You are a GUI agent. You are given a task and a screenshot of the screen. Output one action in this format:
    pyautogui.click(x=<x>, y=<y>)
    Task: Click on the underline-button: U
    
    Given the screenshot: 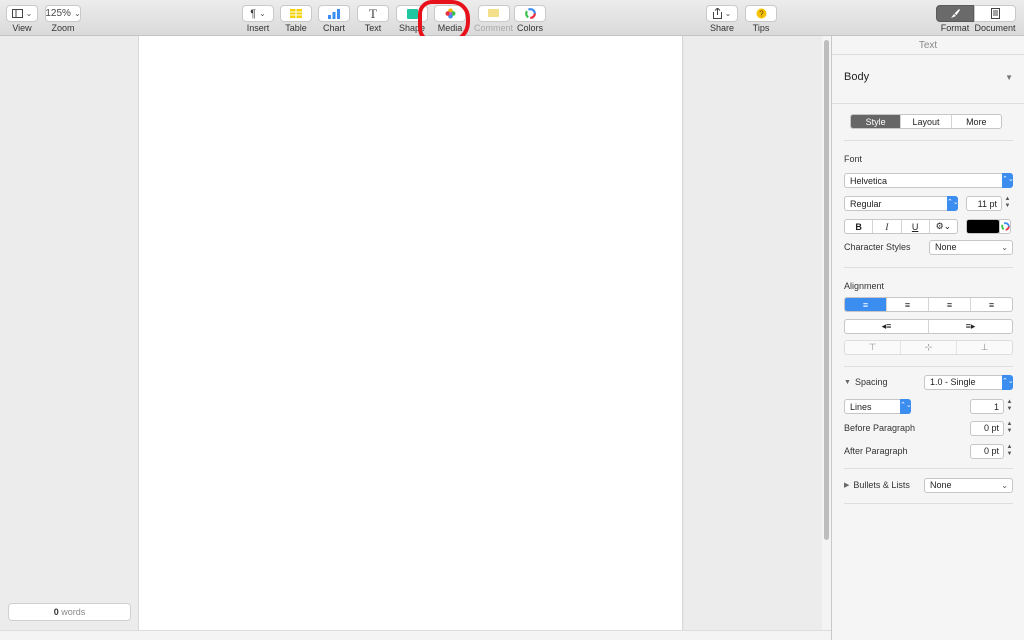 What is the action you would take?
    pyautogui.click(x=916, y=226)
    